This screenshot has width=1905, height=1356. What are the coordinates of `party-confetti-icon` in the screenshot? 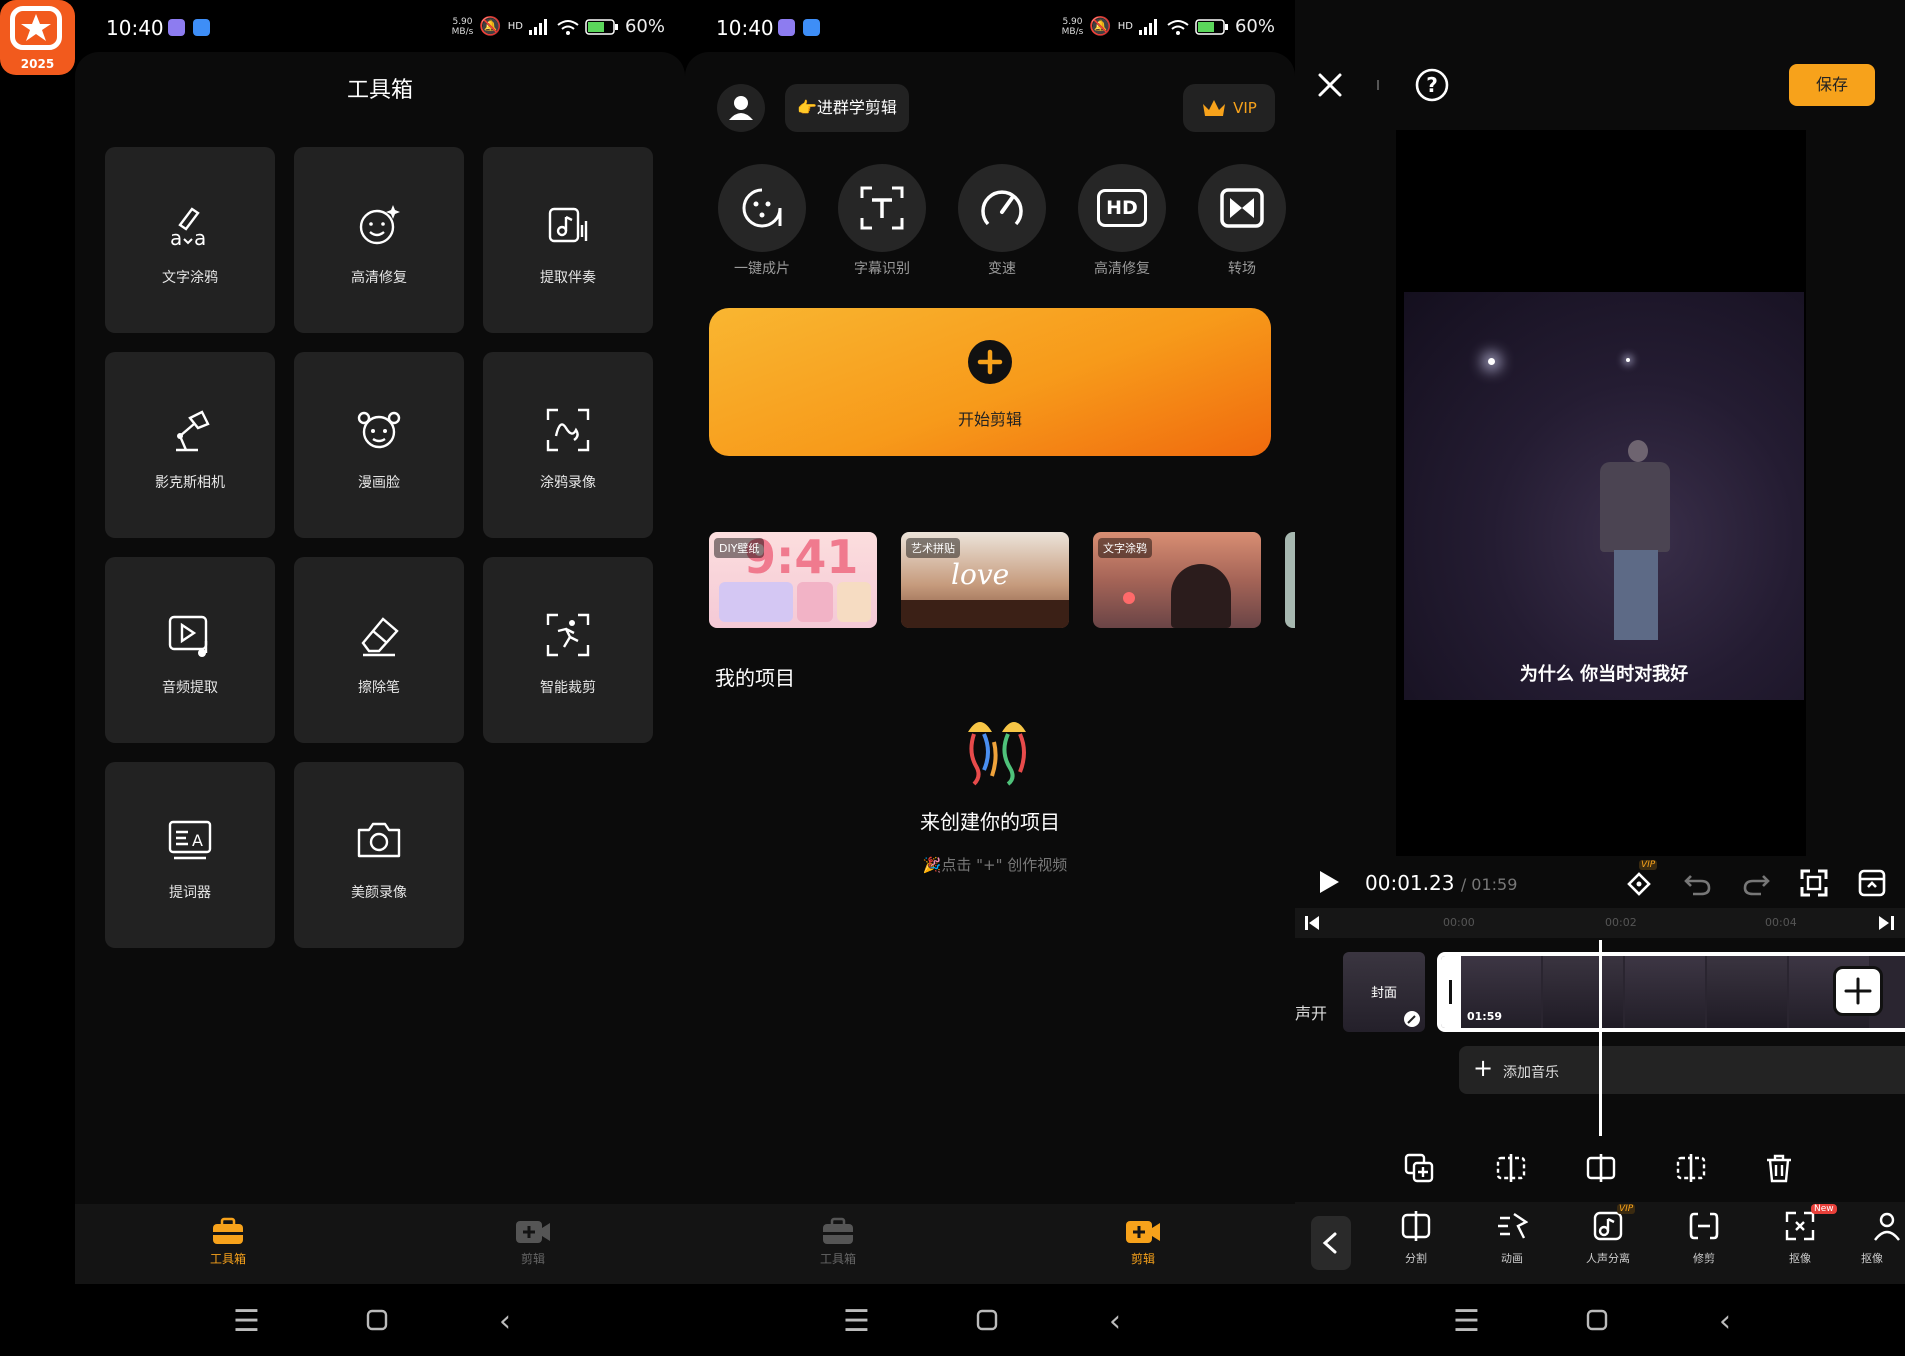 It's located at (997, 754).